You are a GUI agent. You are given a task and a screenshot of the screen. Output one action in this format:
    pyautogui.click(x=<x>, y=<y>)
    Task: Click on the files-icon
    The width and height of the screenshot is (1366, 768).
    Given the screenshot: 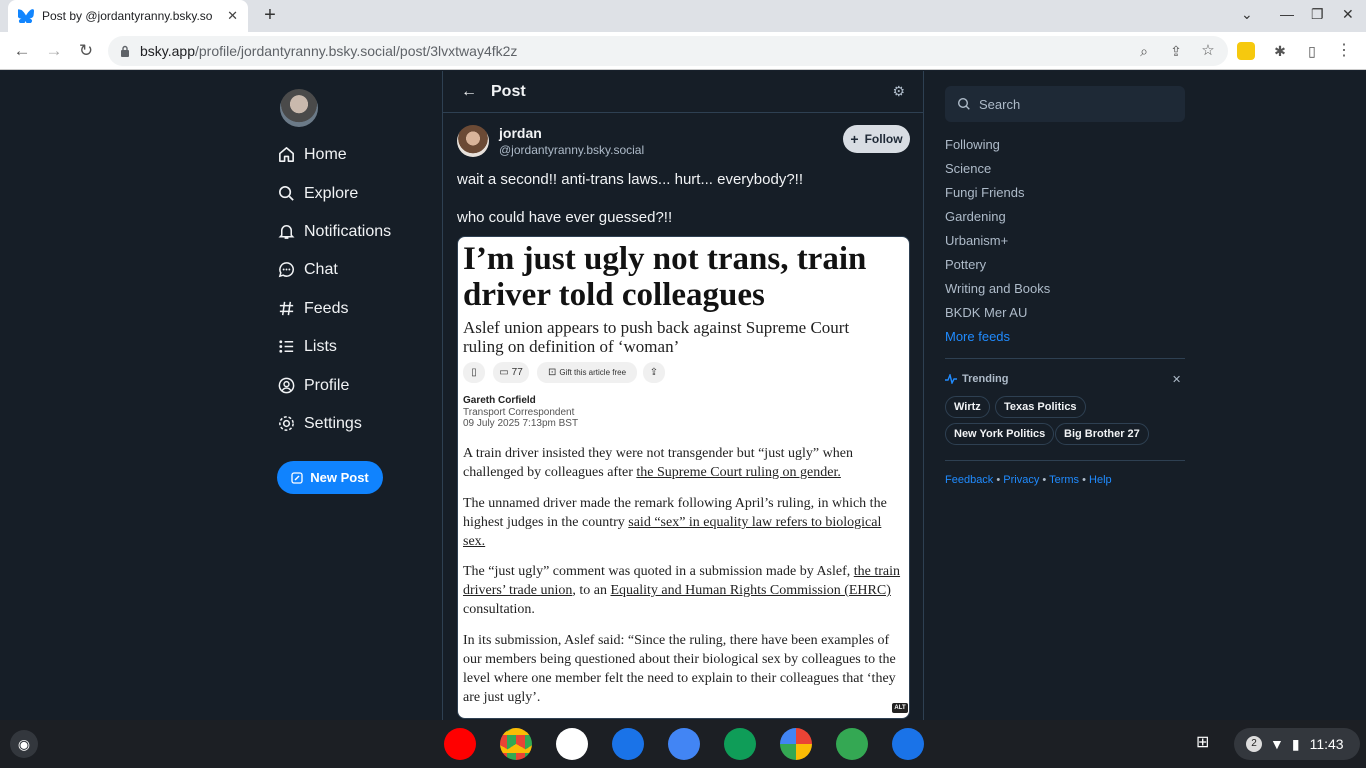 What is the action you would take?
    pyautogui.click(x=908, y=744)
    